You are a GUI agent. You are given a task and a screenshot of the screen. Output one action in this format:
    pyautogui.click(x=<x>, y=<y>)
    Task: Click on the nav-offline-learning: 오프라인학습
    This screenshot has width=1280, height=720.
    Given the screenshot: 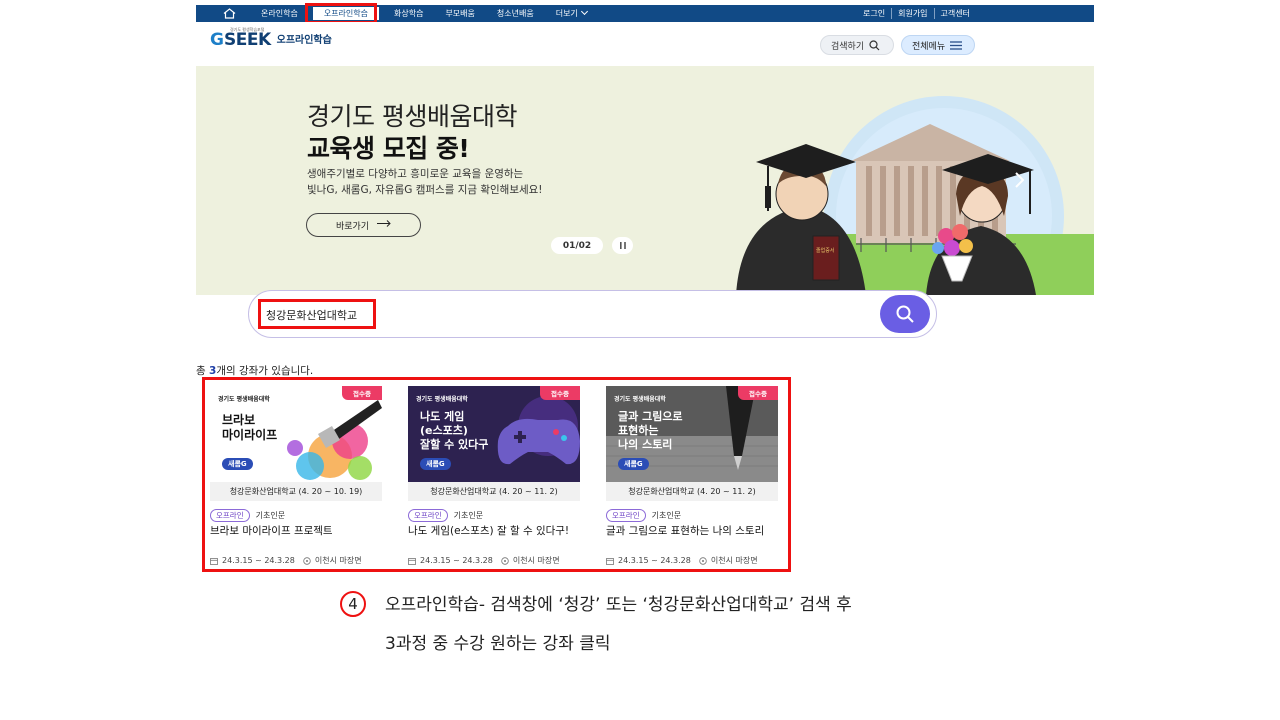 What is the action you would take?
    pyautogui.click(x=345, y=13)
    